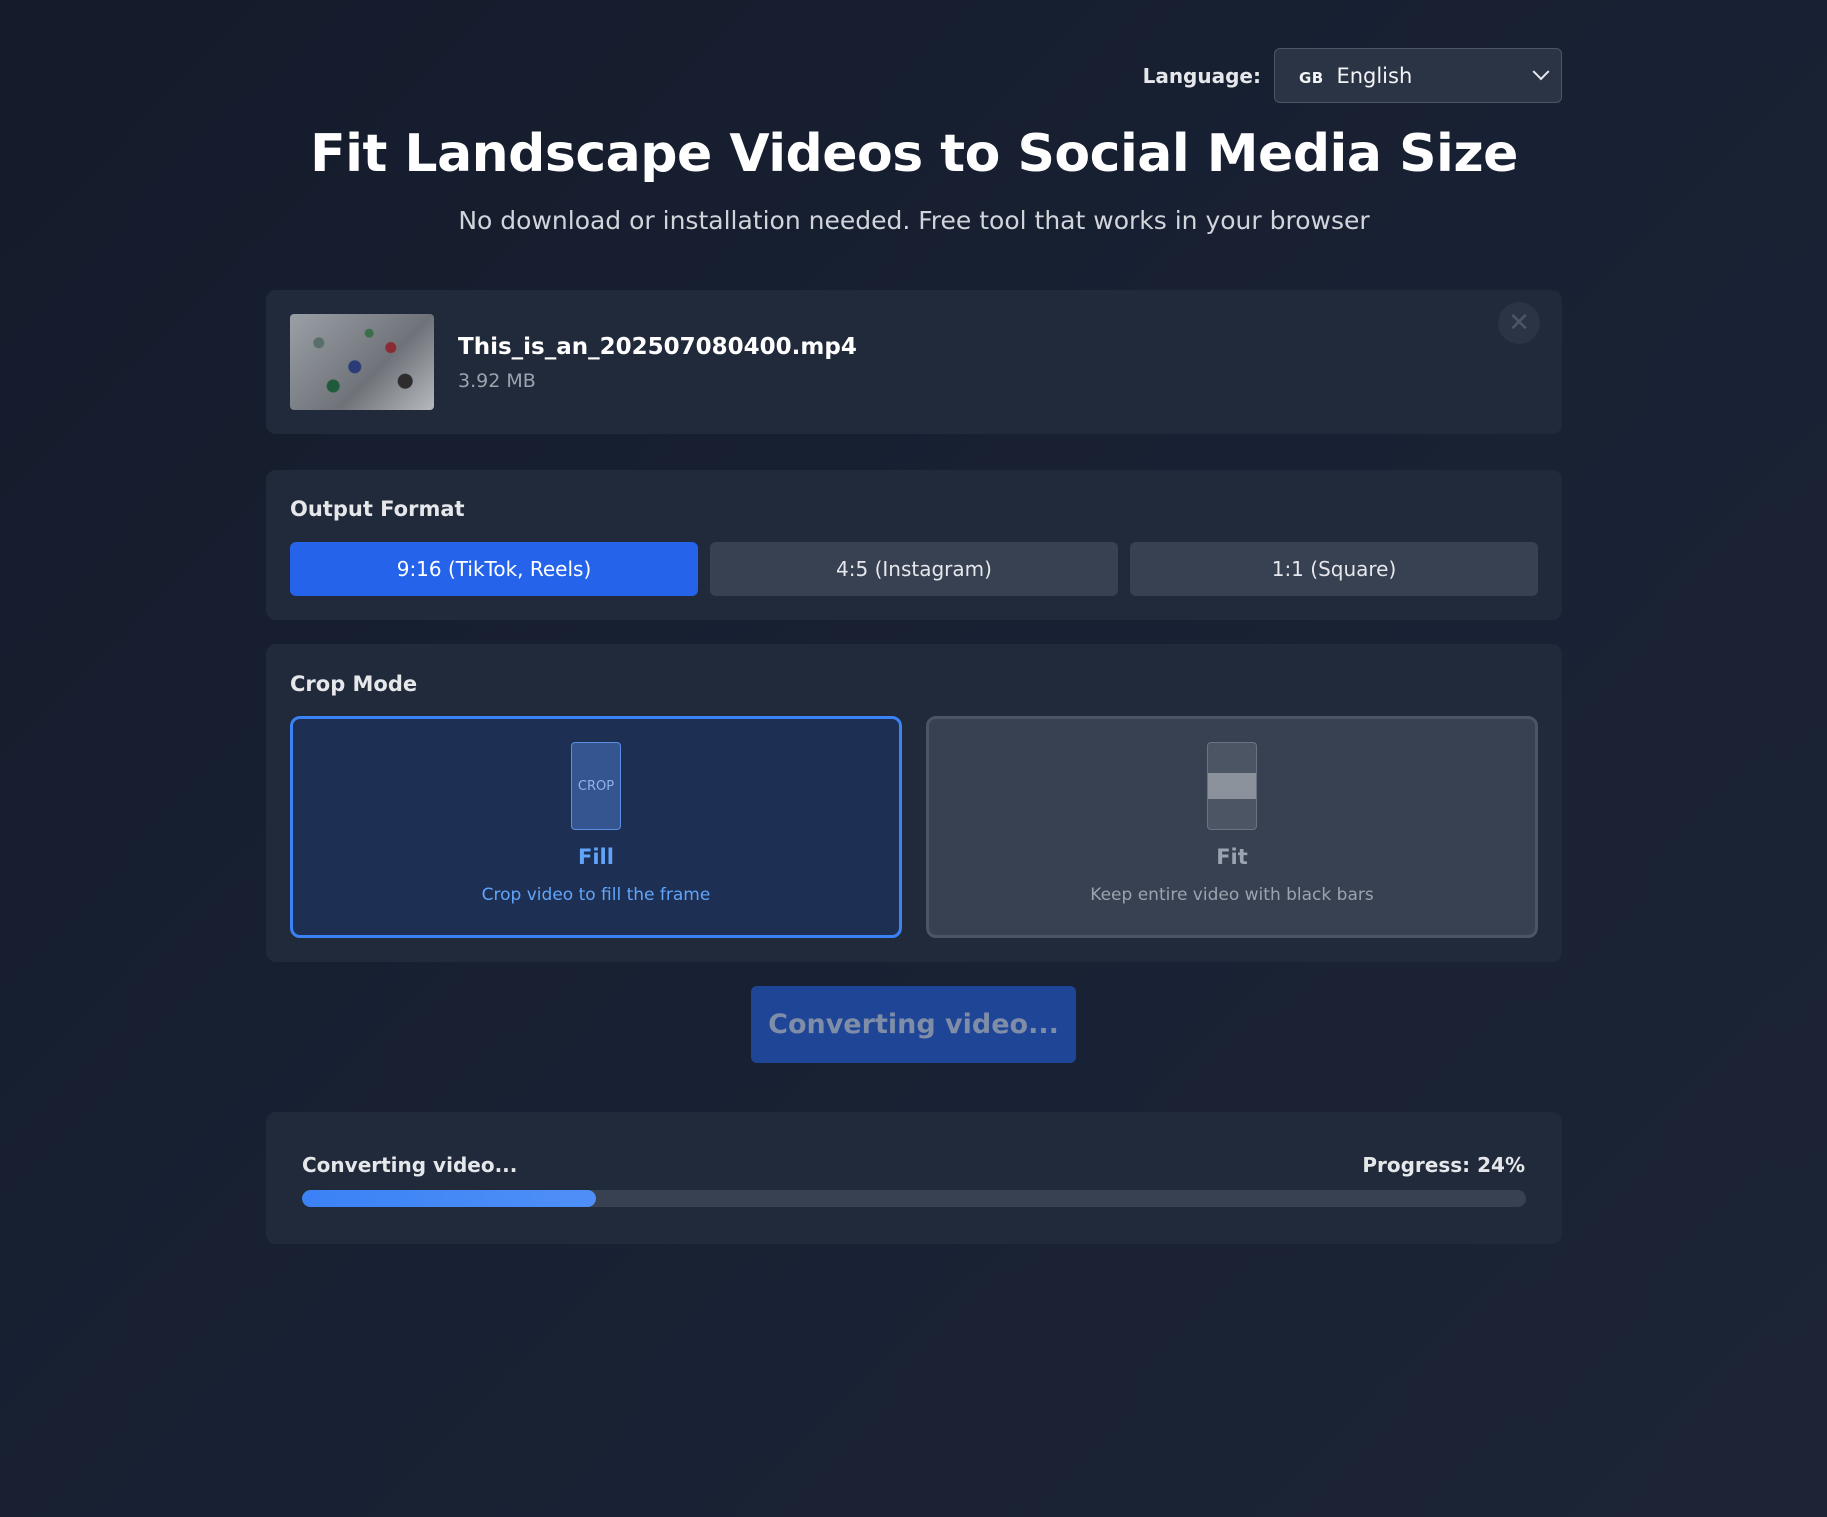 Image resolution: width=1827 pixels, height=1517 pixels. I want to click on fill-mode-name: Fill, so click(596, 857).